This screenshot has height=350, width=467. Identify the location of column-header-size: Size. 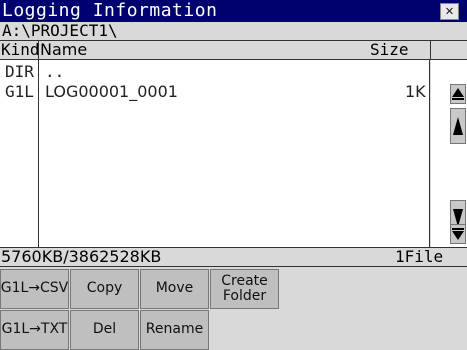
(389, 50).